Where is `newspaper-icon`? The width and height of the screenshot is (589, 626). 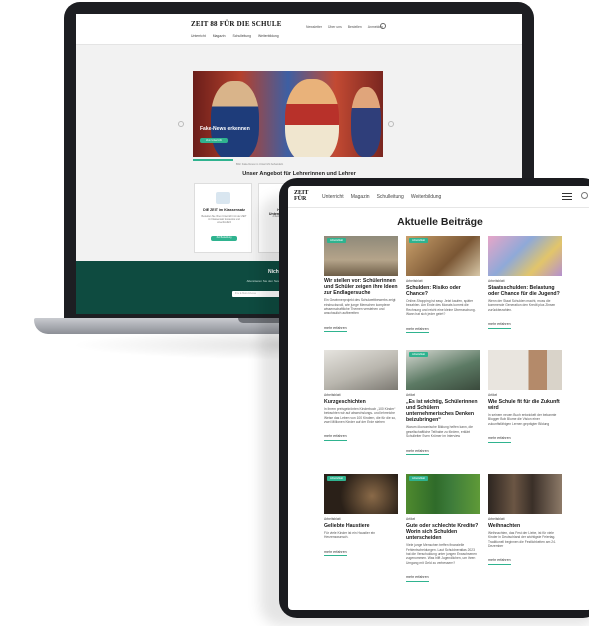 newspaper-icon is located at coordinates (223, 198).